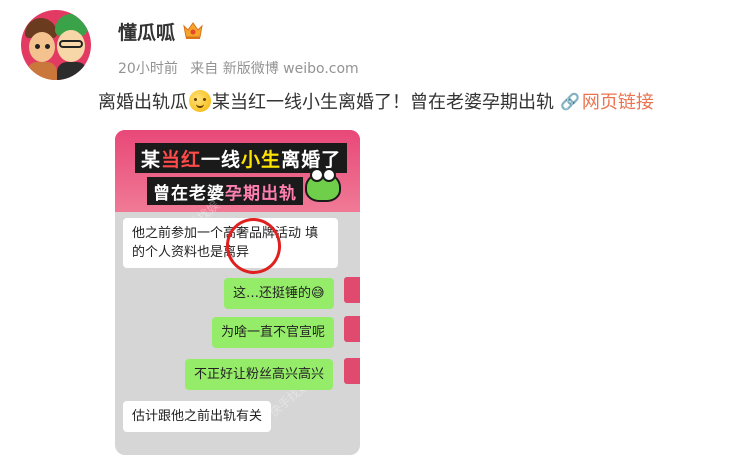 Image resolution: width=750 pixels, height=461 pixels. What do you see at coordinates (42, 47) in the screenshot?
I see `avatar-face-left` at bounding box center [42, 47].